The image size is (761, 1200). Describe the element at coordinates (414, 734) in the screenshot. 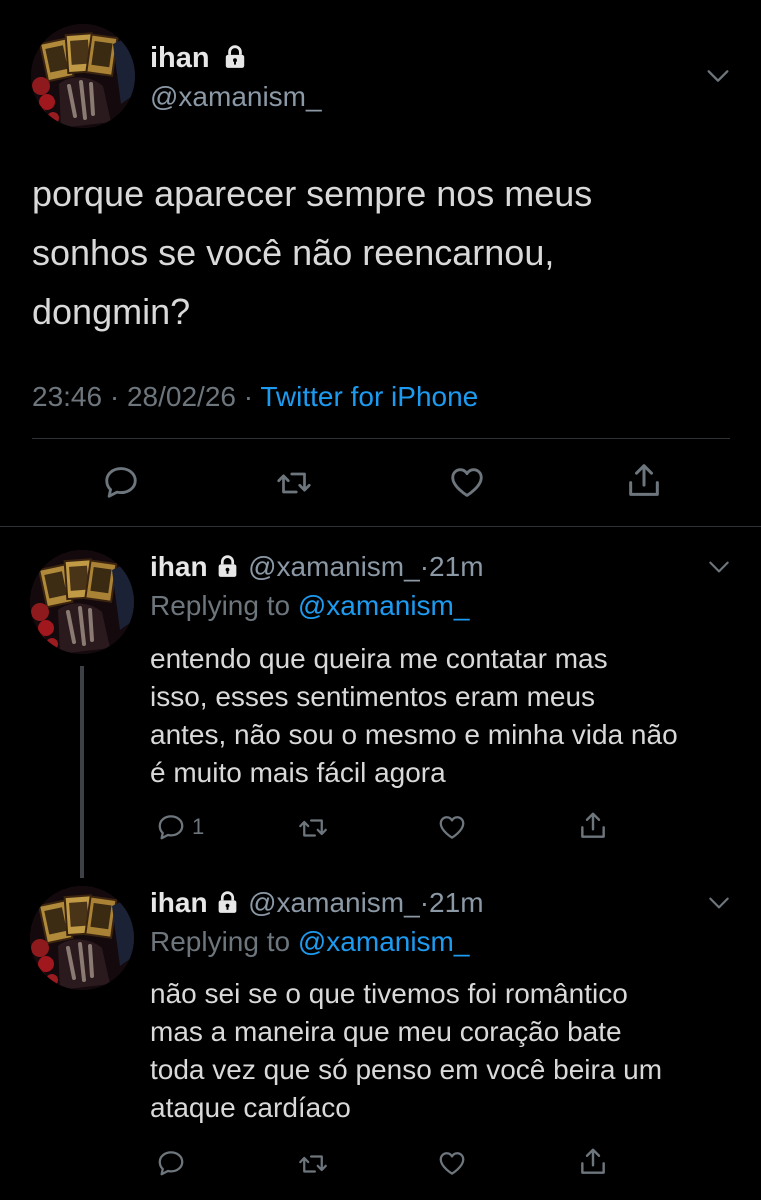

I see `reply-text-line: antes, não sou o mesmo e minha vida não` at that location.